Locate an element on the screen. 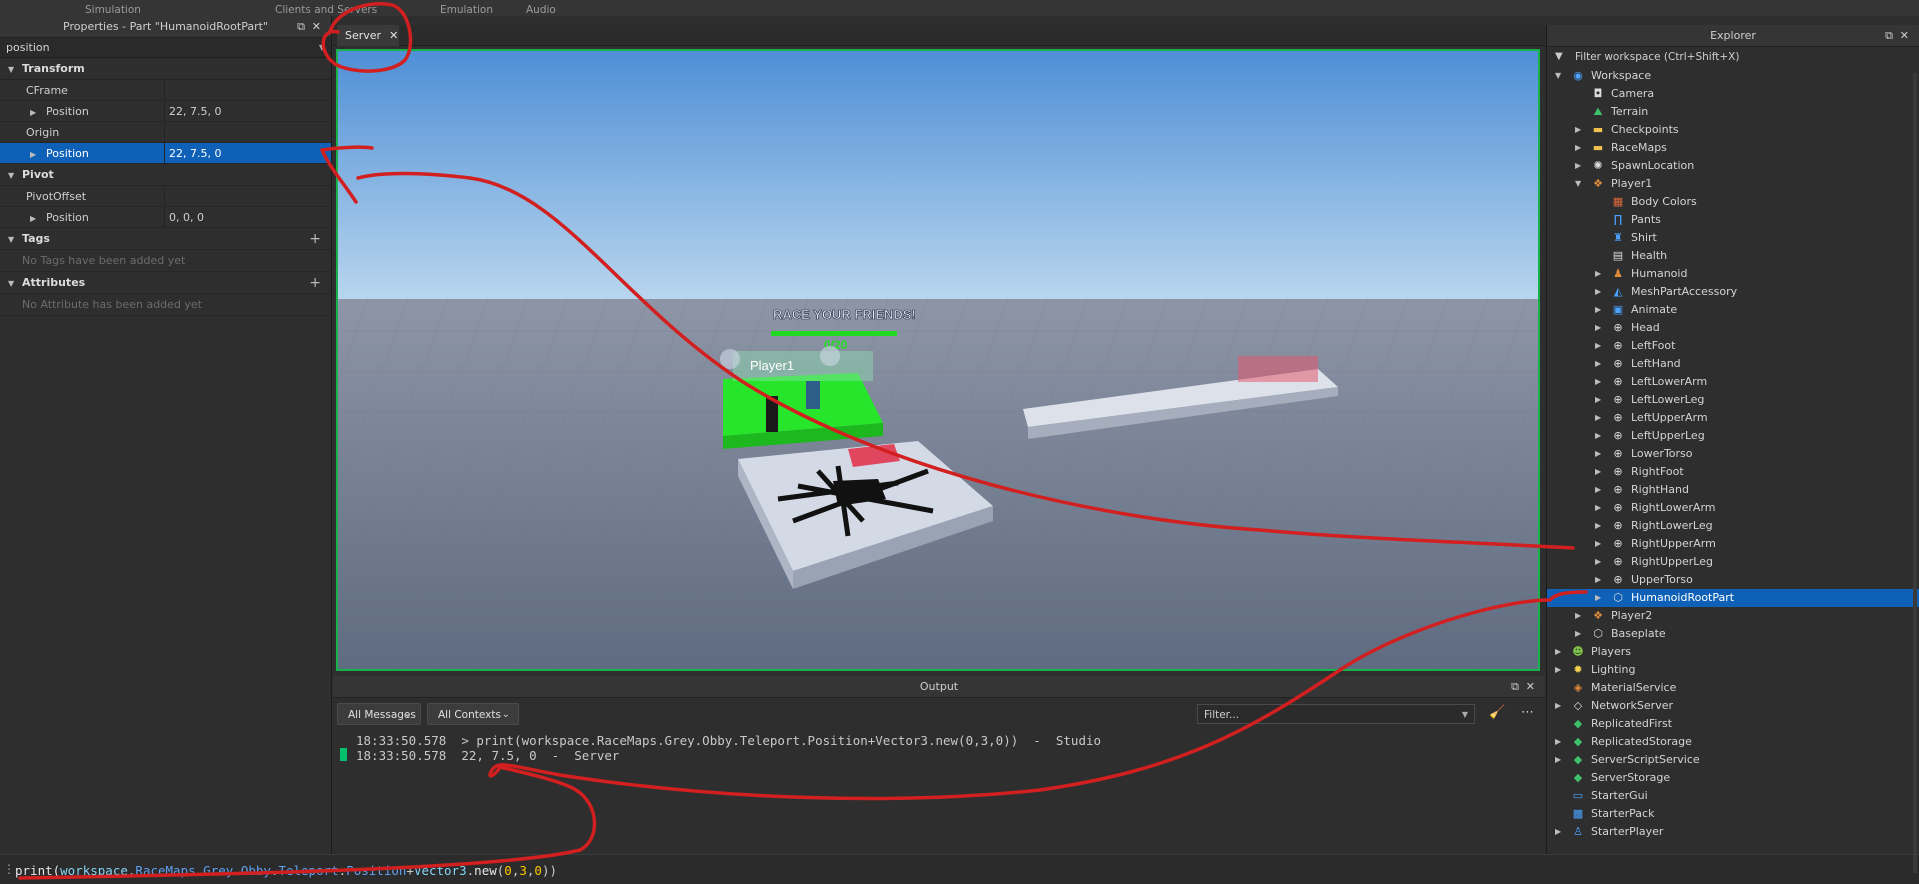  explorer-item-pants: ∏ Pants is located at coordinates (1733, 220).